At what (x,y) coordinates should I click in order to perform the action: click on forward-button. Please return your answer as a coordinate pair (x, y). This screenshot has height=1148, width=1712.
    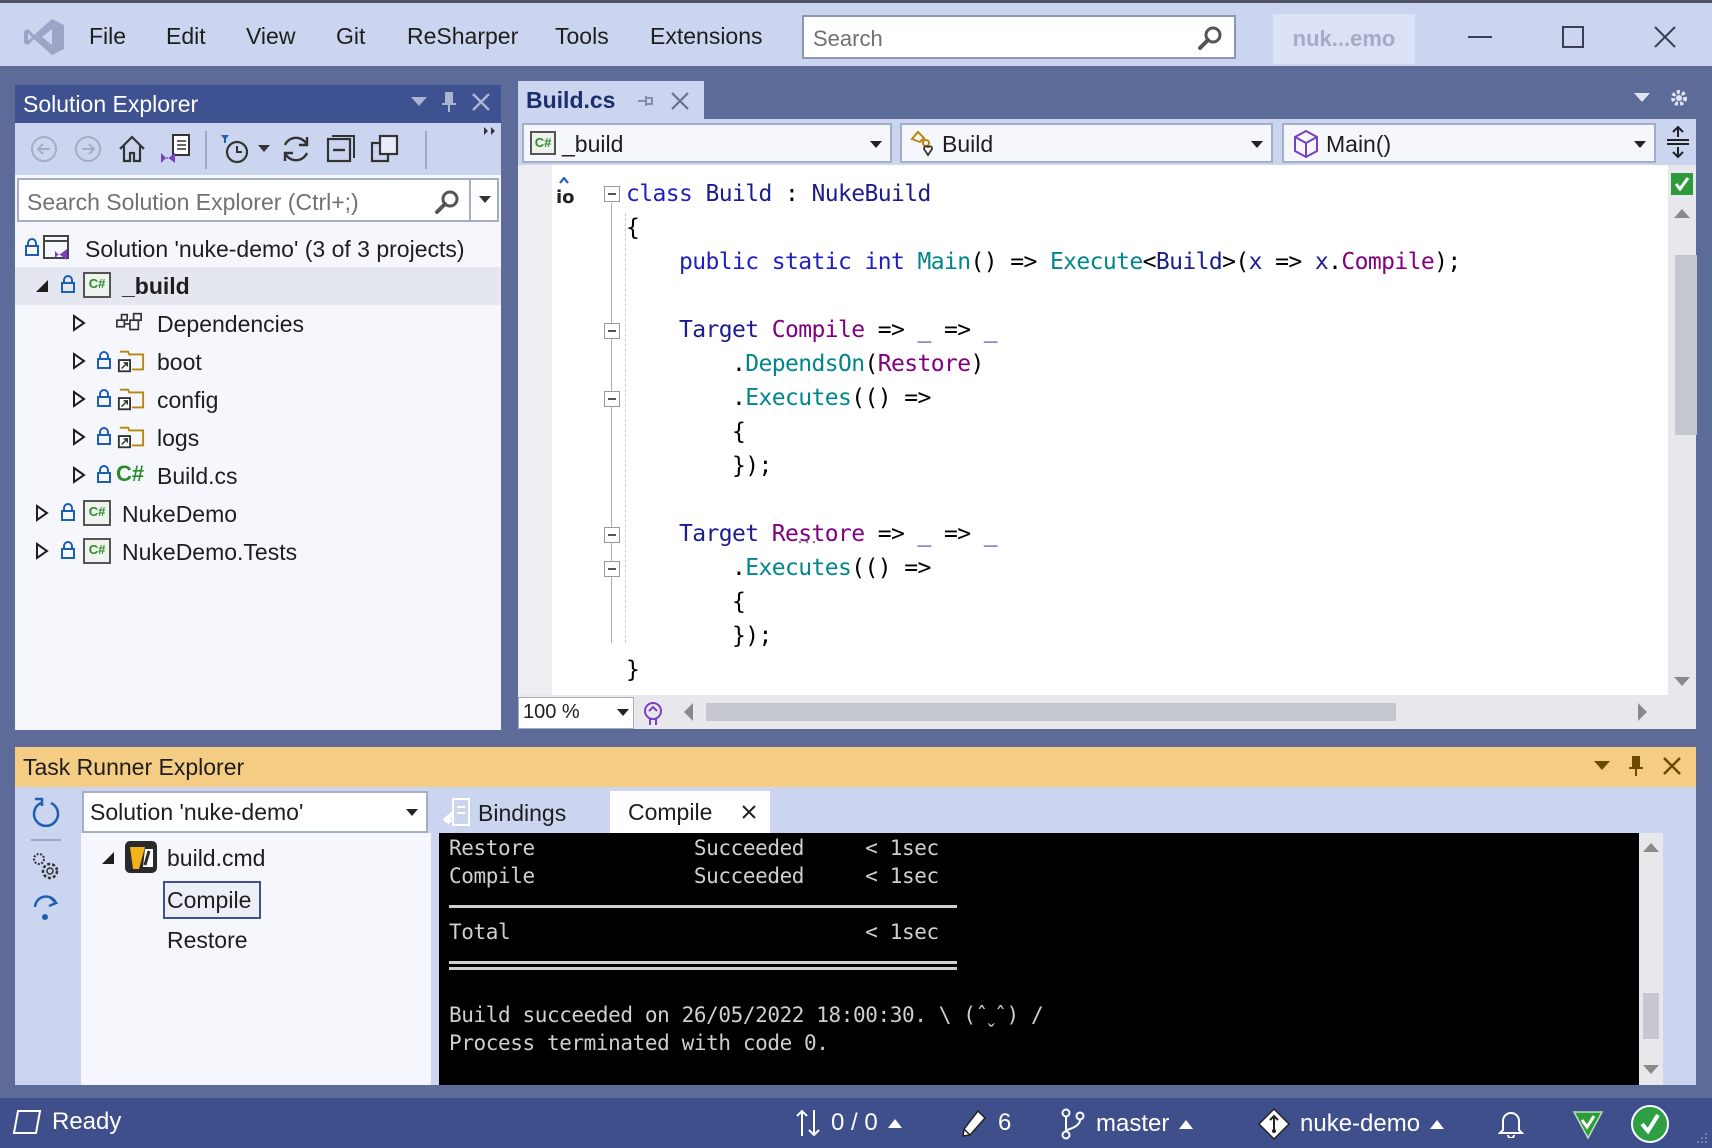
    Looking at the image, I should click on (88, 149).